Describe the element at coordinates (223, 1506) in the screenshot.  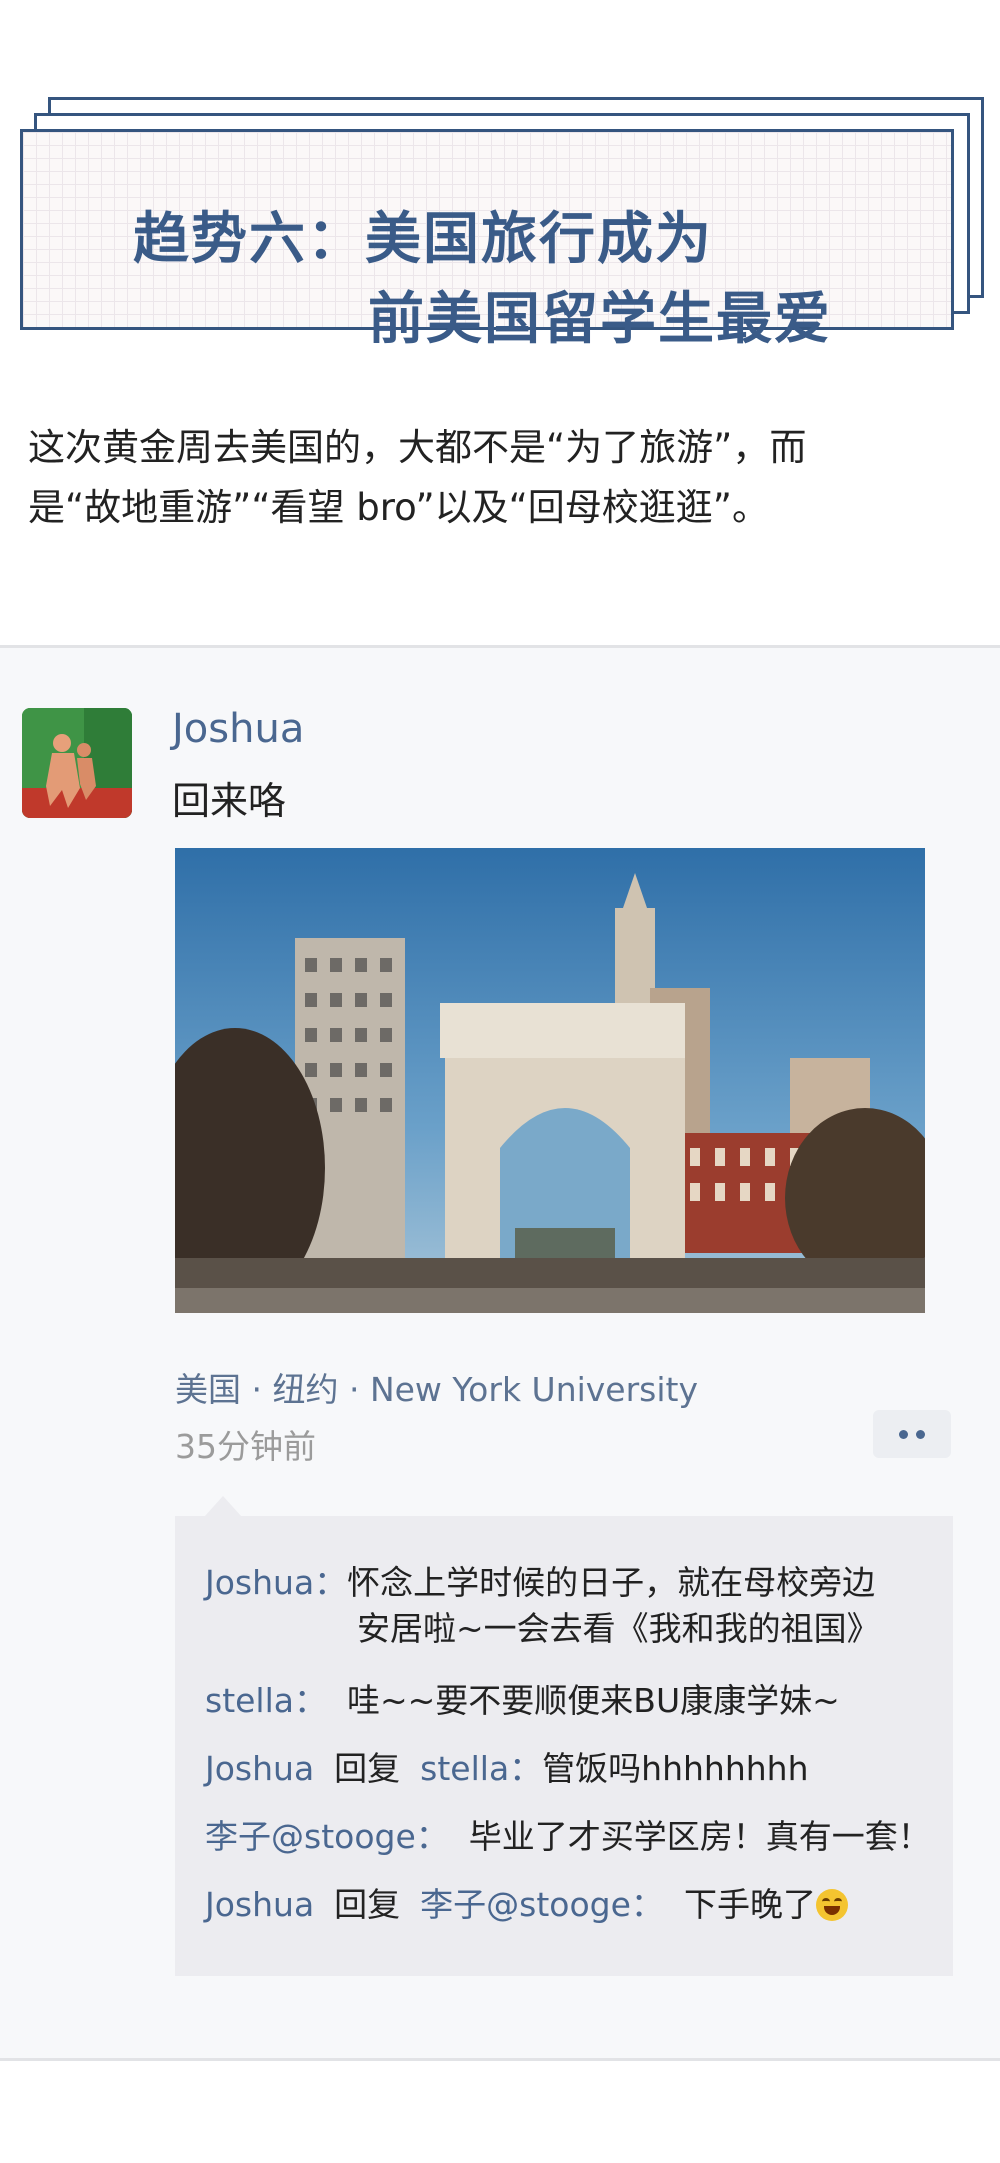
I see `comments-pointer` at that location.